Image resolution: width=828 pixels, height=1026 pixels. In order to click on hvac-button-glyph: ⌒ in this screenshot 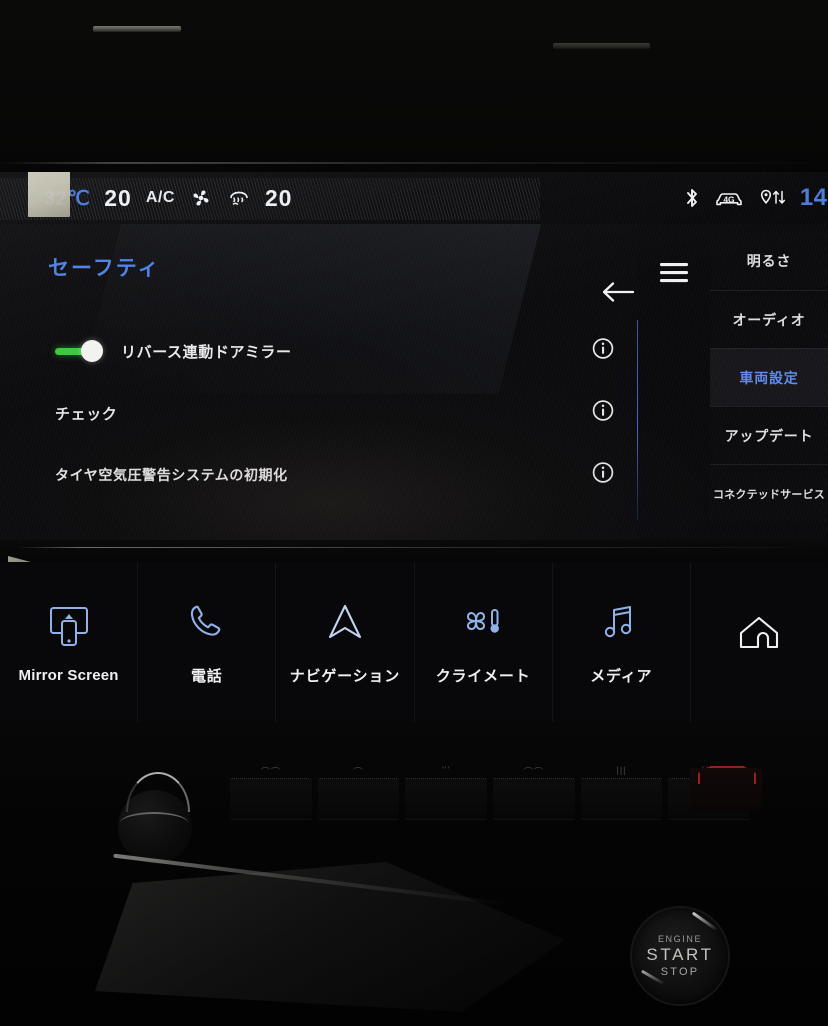, I will do `click(358, 772)`.